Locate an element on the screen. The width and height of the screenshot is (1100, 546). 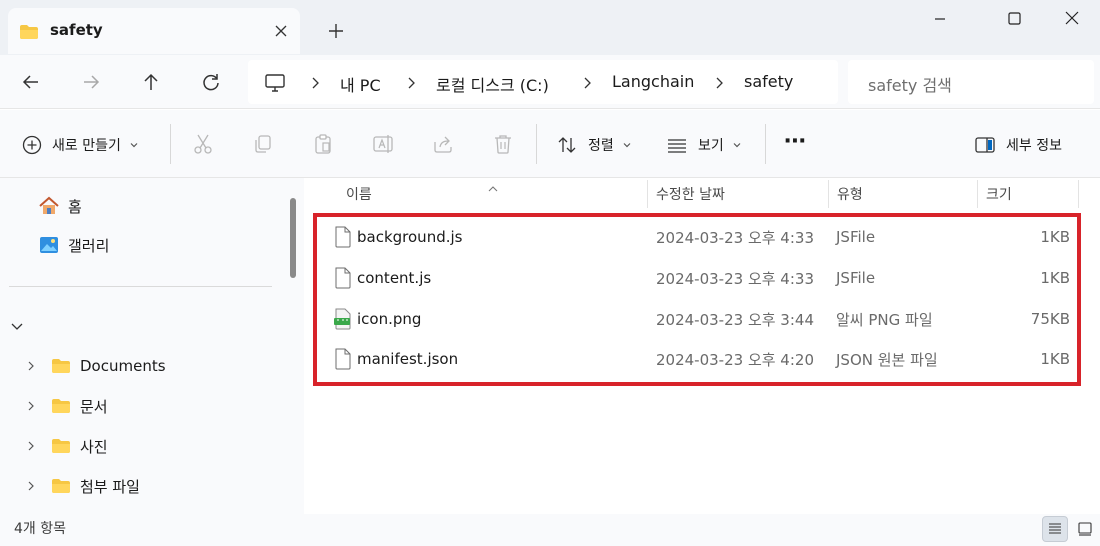
sidebar-item-attachments: 첨부 파일 is located at coordinates (80, 486).